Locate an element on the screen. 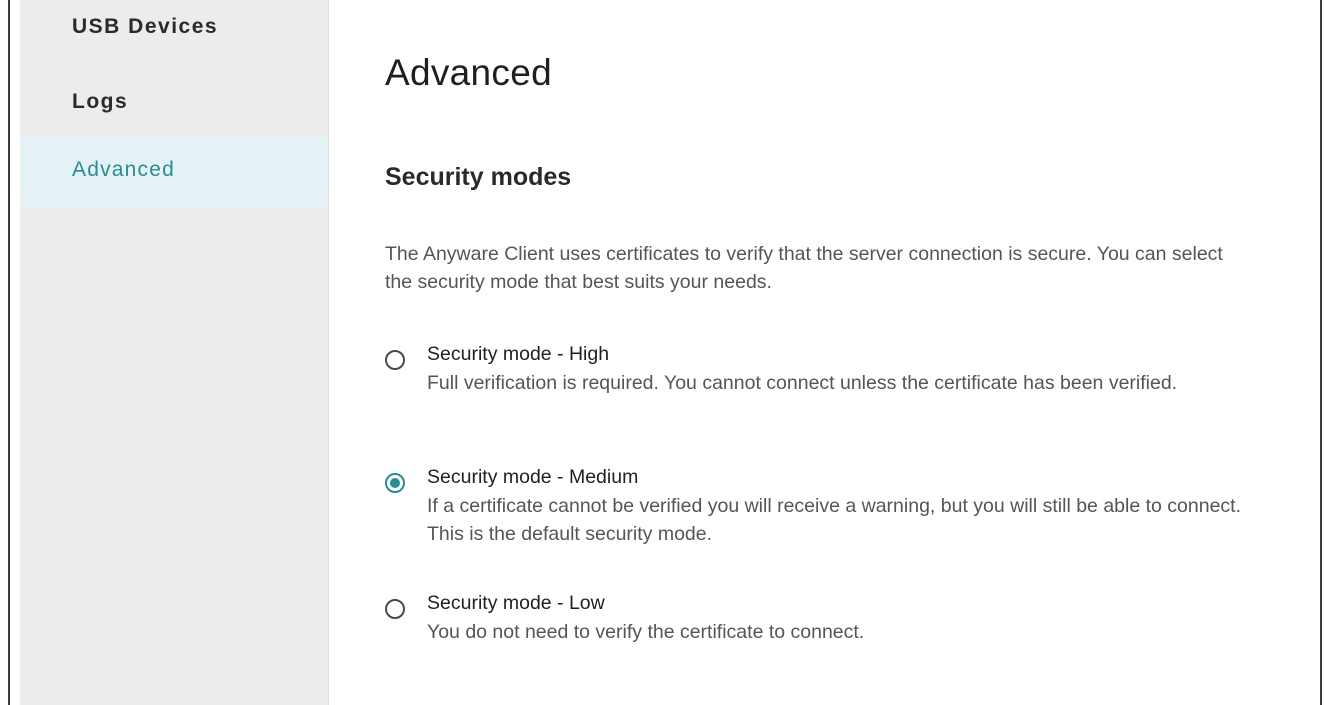 Image resolution: width=1324 pixels, height=705 pixels. security-mode-high-radio is located at coordinates (395, 360).